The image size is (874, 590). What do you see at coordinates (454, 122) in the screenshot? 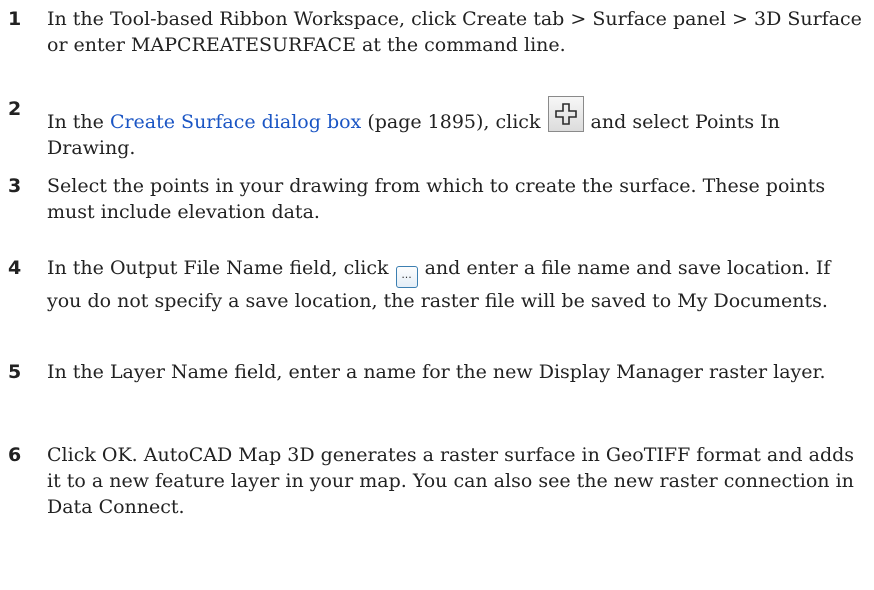
I see `step-text-part: (page 1895), click` at bounding box center [454, 122].